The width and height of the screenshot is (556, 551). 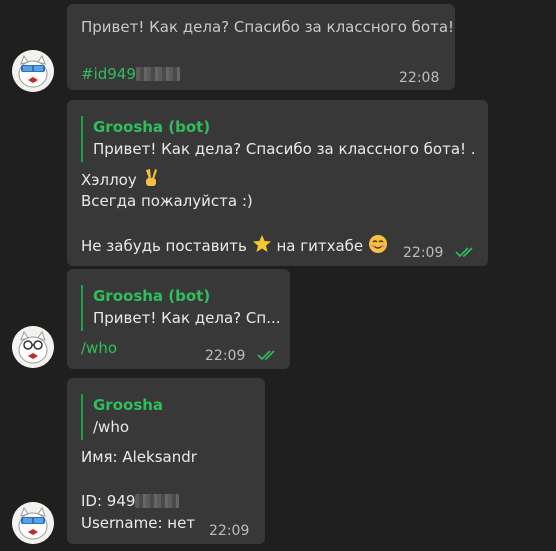 What do you see at coordinates (138, 523) in the screenshot?
I see `info-username: Username: нет` at bounding box center [138, 523].